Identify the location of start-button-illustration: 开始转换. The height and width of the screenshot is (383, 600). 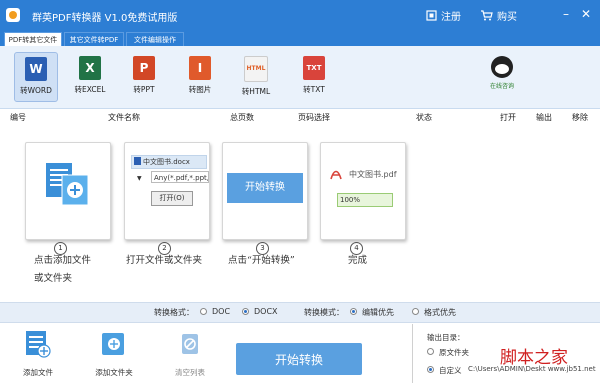
(265, 188).